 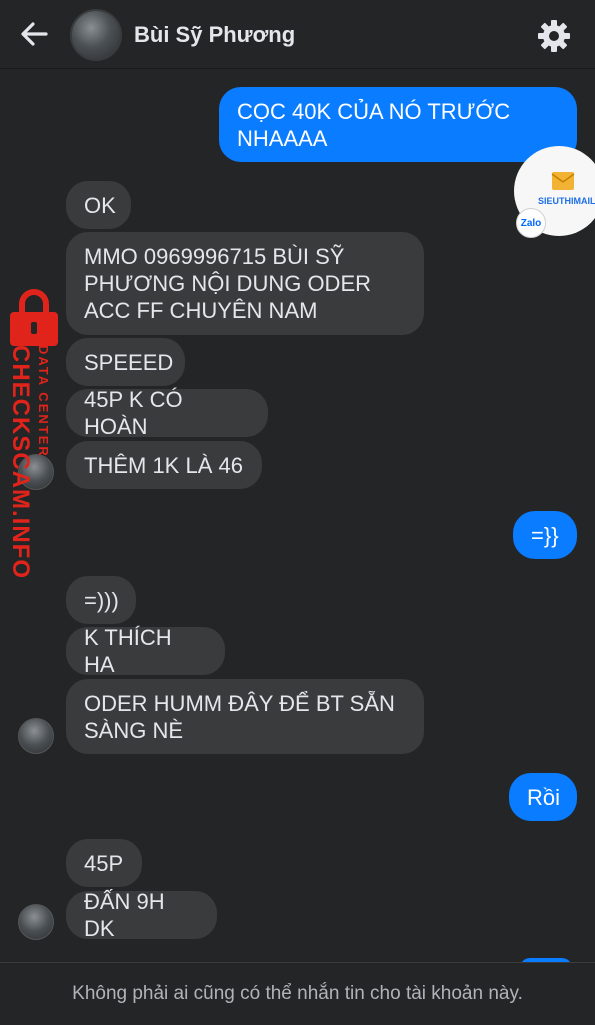 I want to click on lock-icon, so click(x=34, y=317).